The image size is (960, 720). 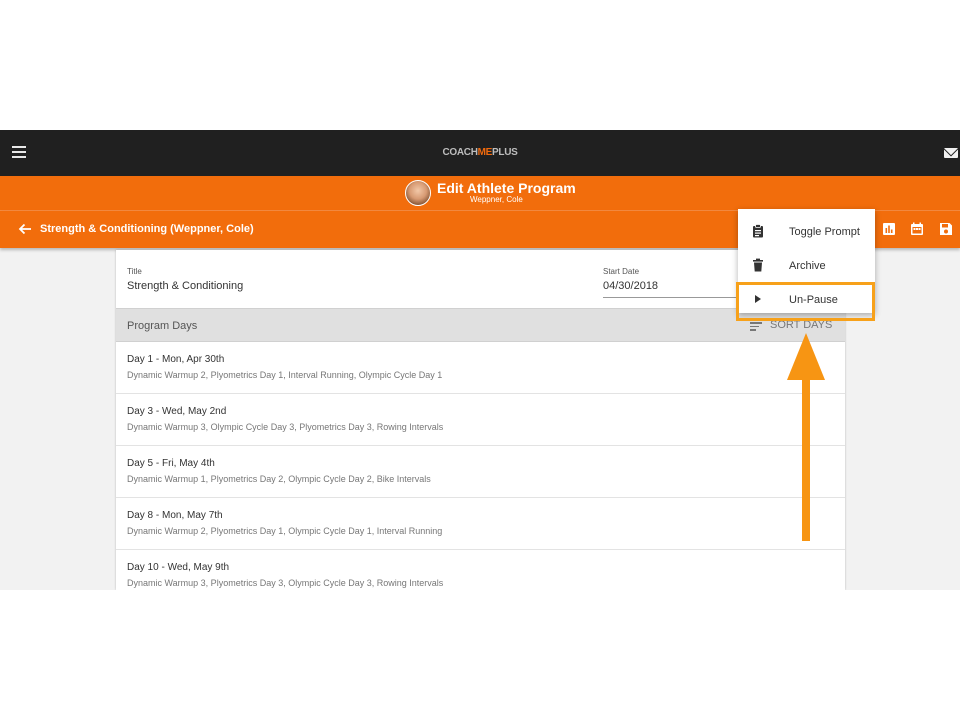 What do you see at coordinates (630, 286) in the screenshot?
I see `start-date-field: 04/30/2018` at bounding box center [630, 286].